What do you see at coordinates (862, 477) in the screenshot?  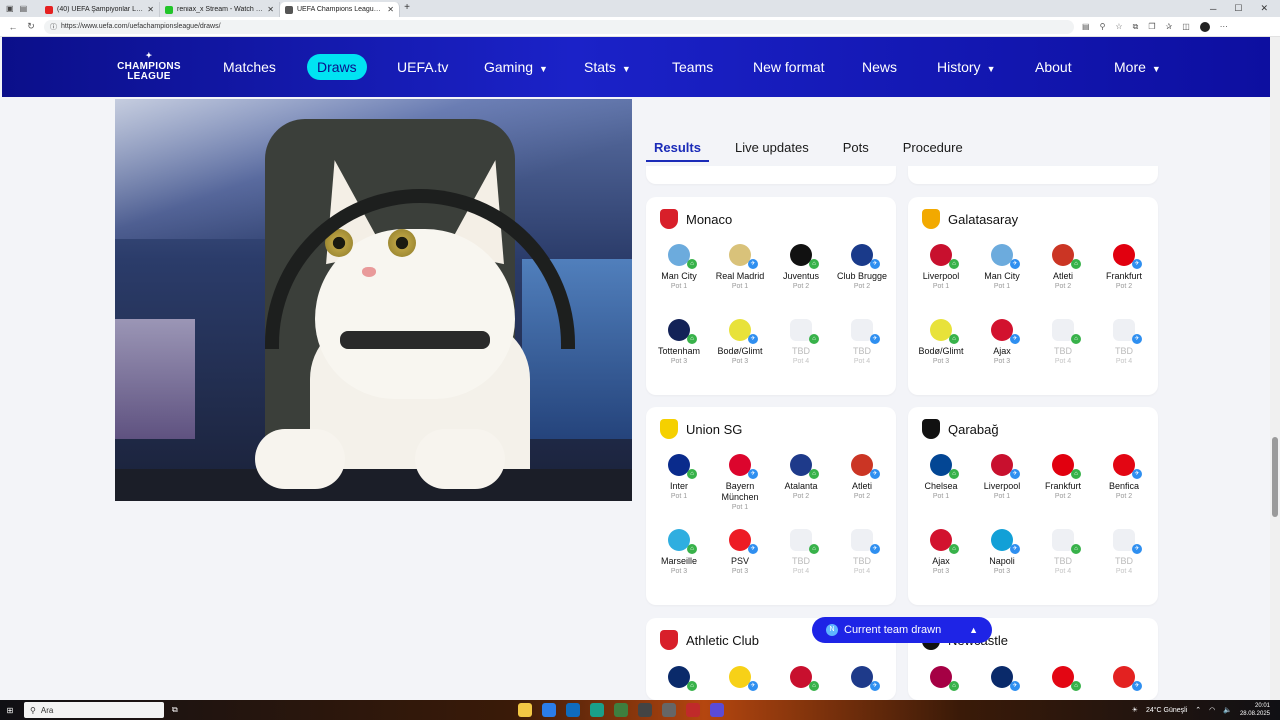 I see `opponent-item: ✈ Atleti Pot 2` at bounding box center [862, 477].